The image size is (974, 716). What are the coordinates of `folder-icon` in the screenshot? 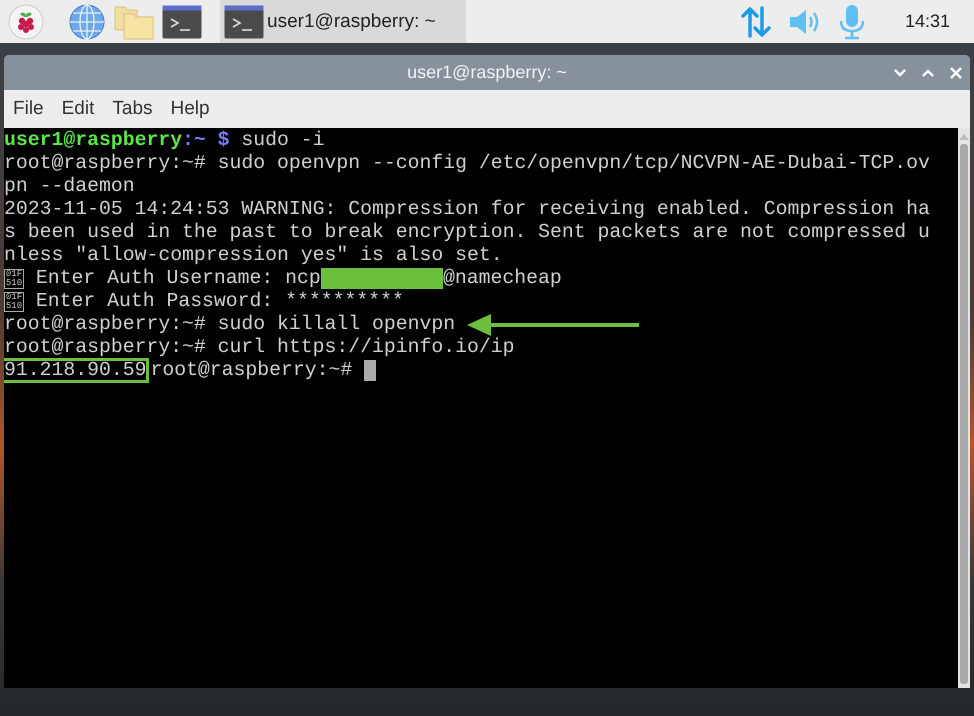 It's located at (134, 22).